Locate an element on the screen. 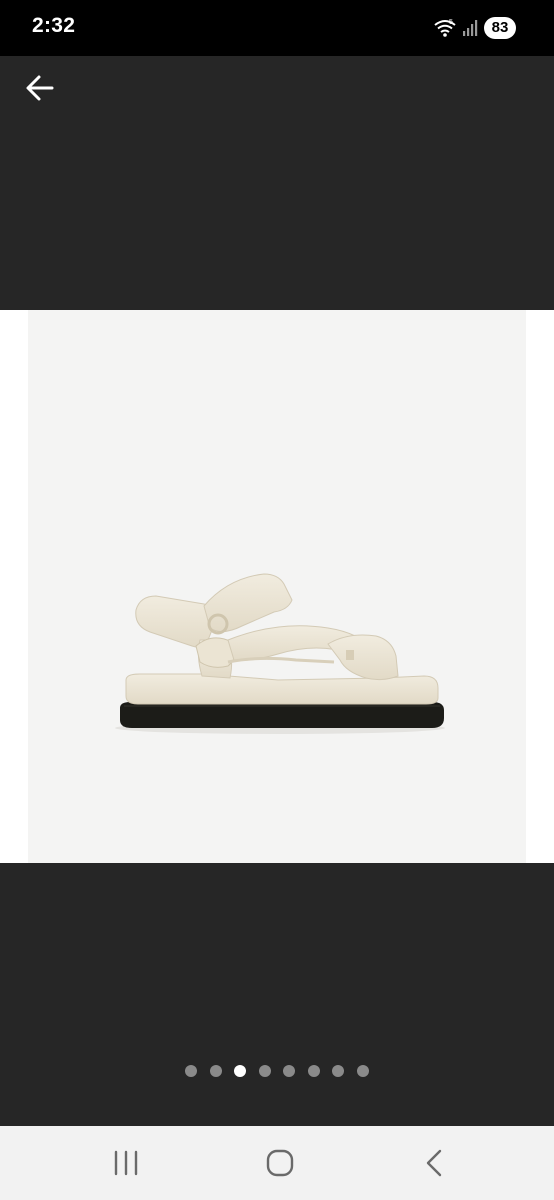  status-icons: 5 83 is located at coordinates (475, 28).